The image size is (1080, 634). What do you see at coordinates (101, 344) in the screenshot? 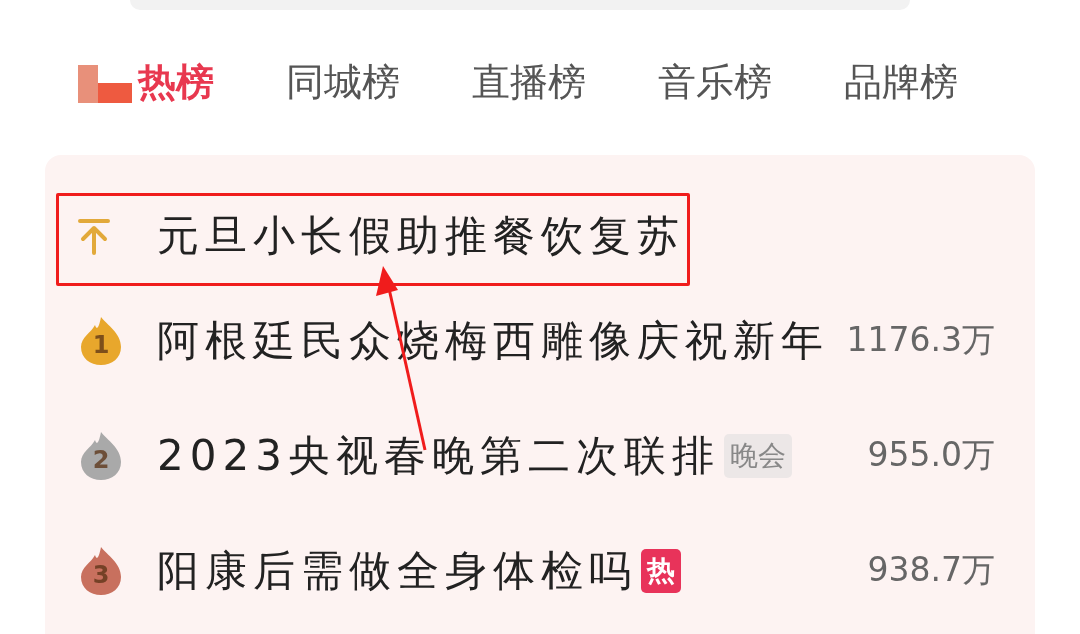
I see `rank-number: 1` at bounding box center [101, 344].